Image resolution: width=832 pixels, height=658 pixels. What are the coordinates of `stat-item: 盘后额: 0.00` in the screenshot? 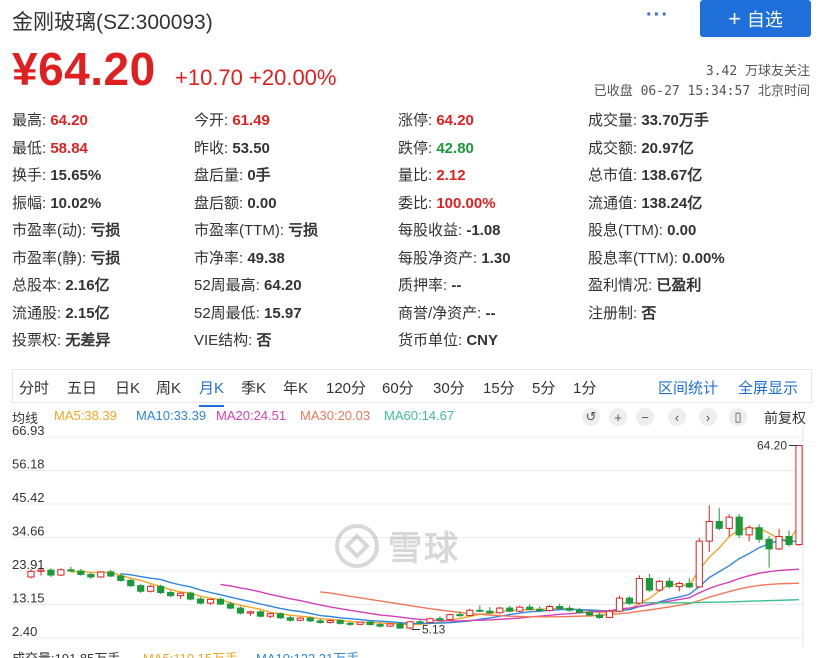 It's located at (235, 202).